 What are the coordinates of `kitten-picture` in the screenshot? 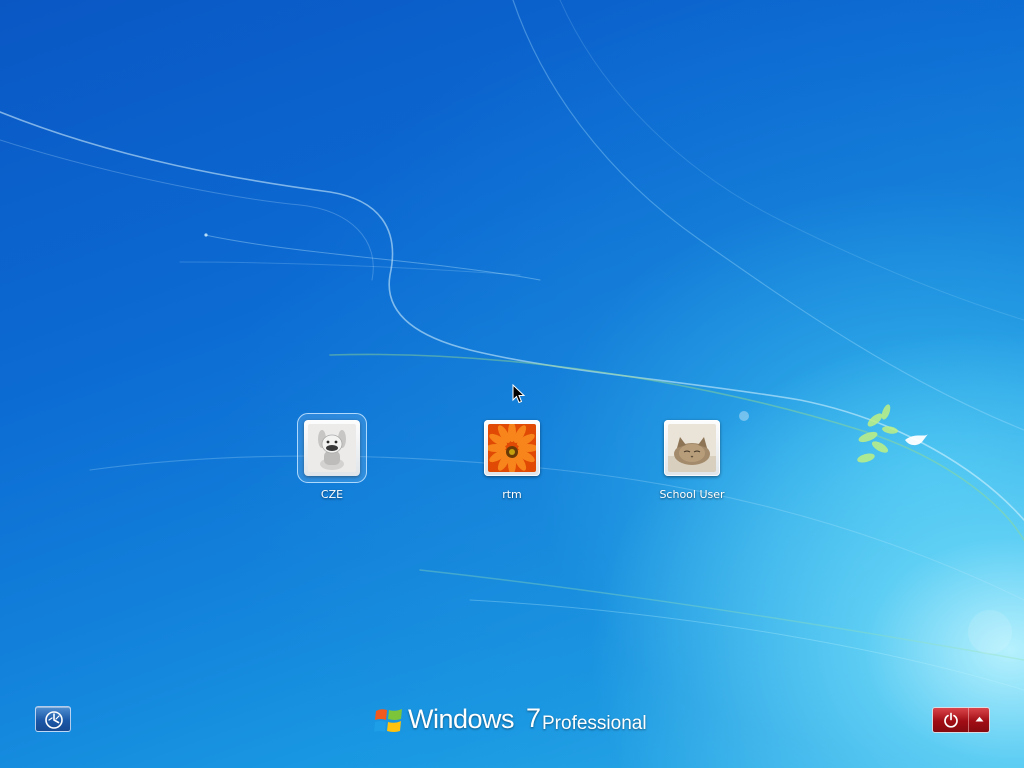 It's located at (692, 448).